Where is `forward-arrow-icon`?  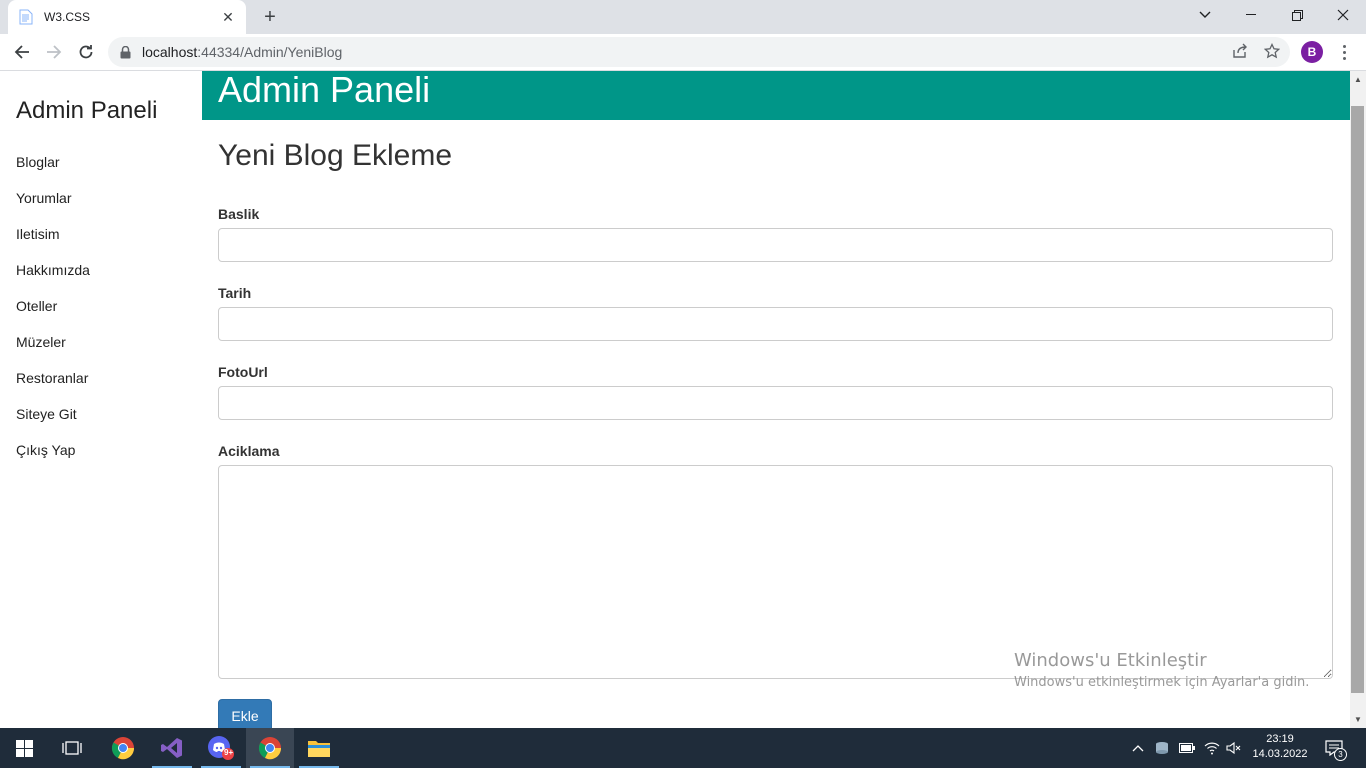 forward-arrow-icon is located at coordinates (54, 52).